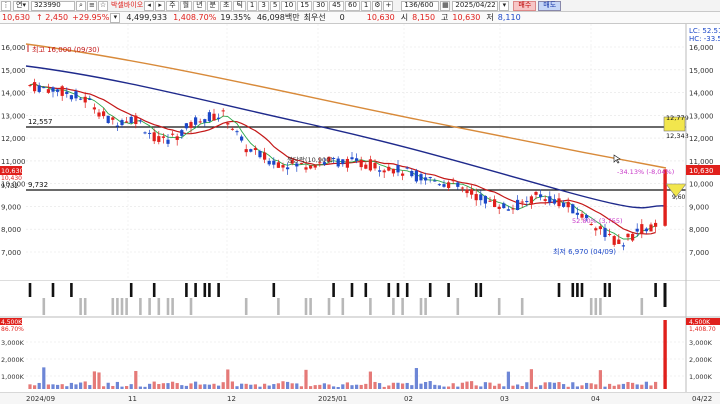 The image size is (720, 404). I want to click on minute-tab-10: 10, so click(289, 5).